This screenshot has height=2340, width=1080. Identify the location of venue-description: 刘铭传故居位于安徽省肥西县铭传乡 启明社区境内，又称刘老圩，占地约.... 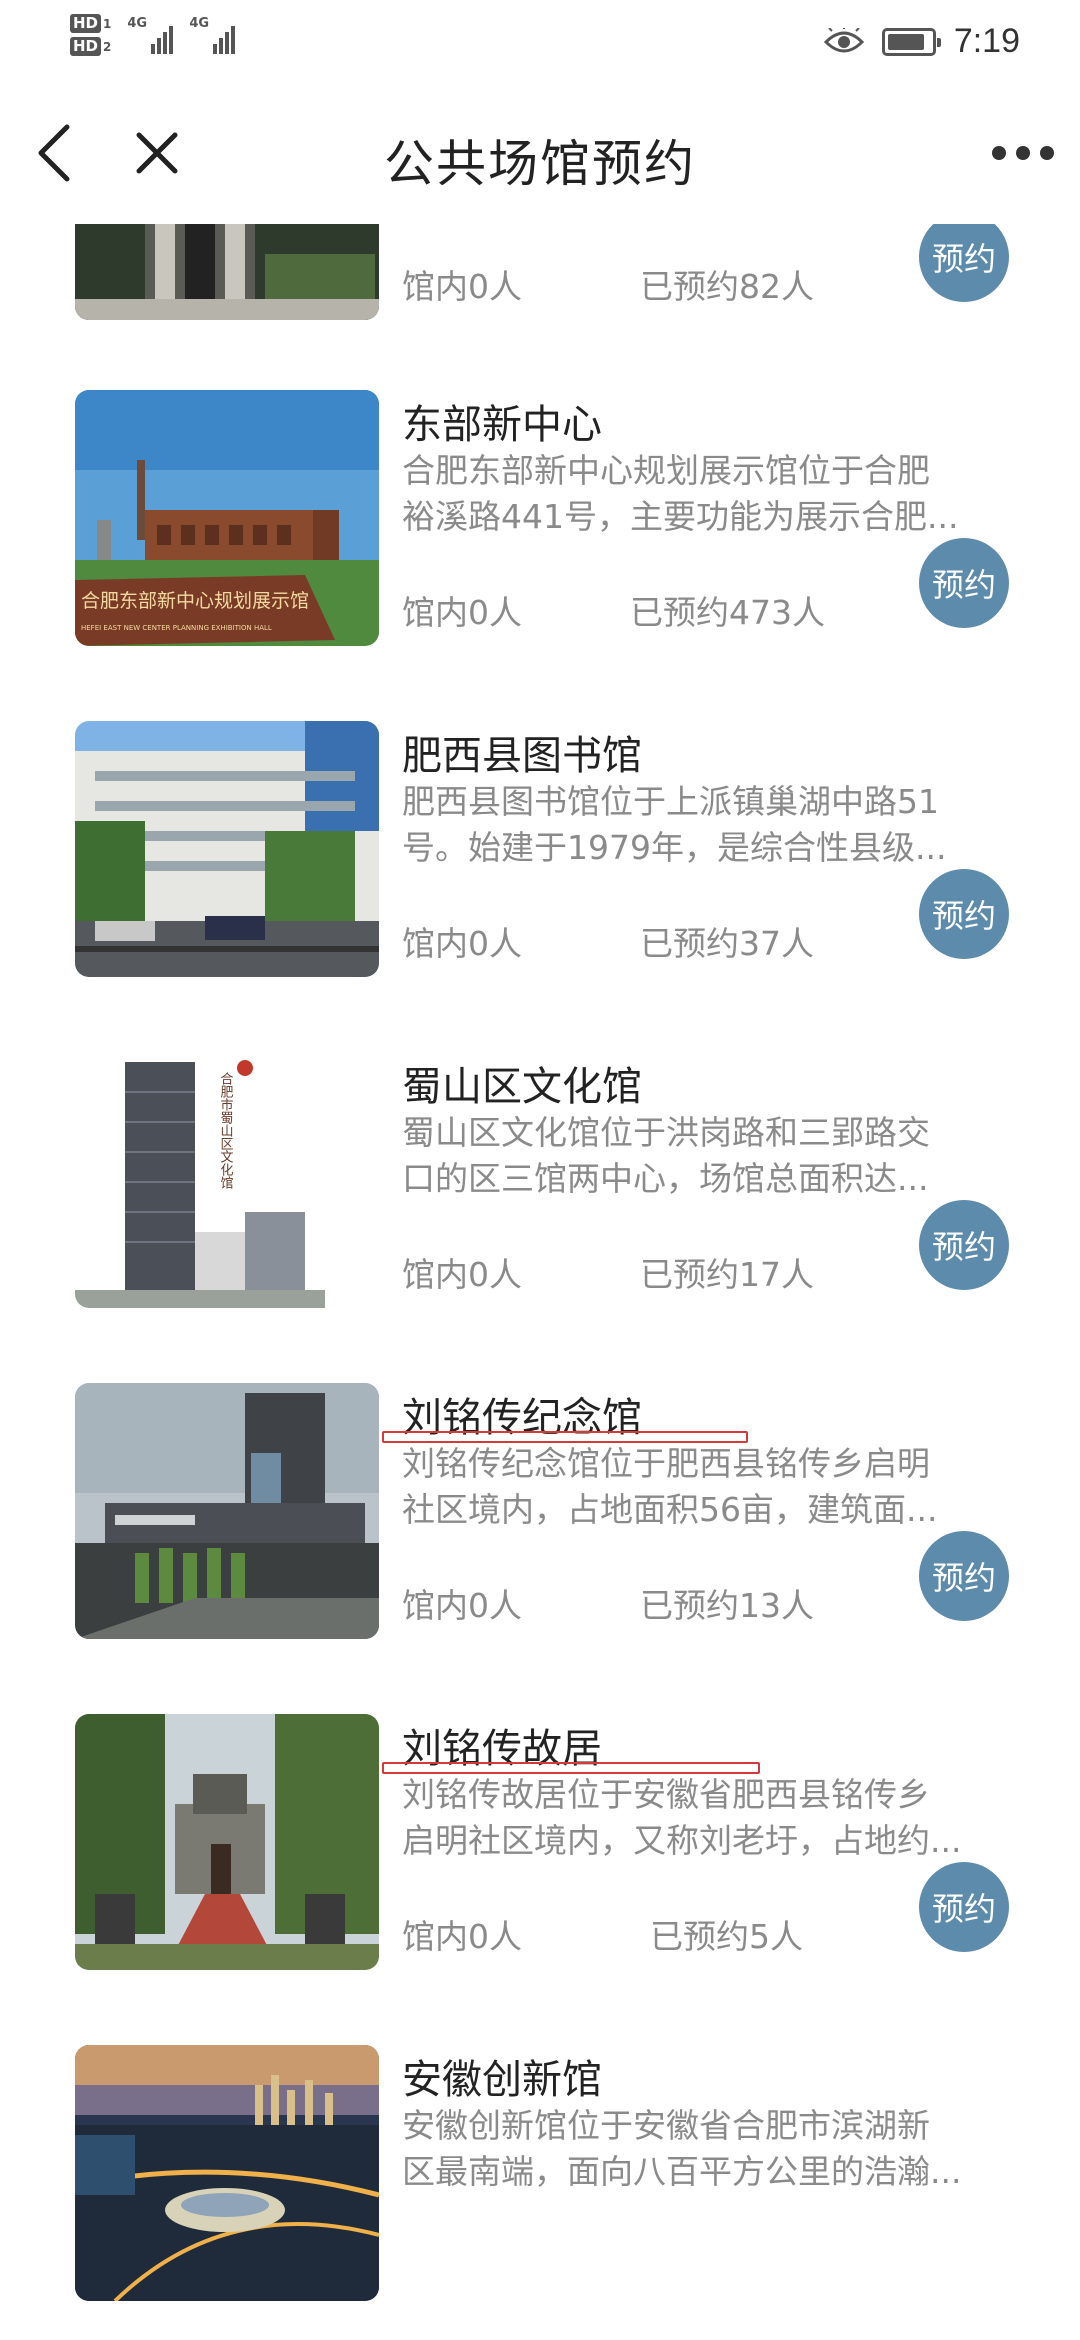
(702, 1818).